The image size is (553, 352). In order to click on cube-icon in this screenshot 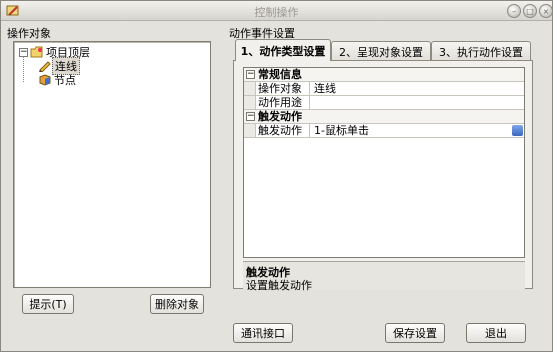, I will do `click(45, 80)`.